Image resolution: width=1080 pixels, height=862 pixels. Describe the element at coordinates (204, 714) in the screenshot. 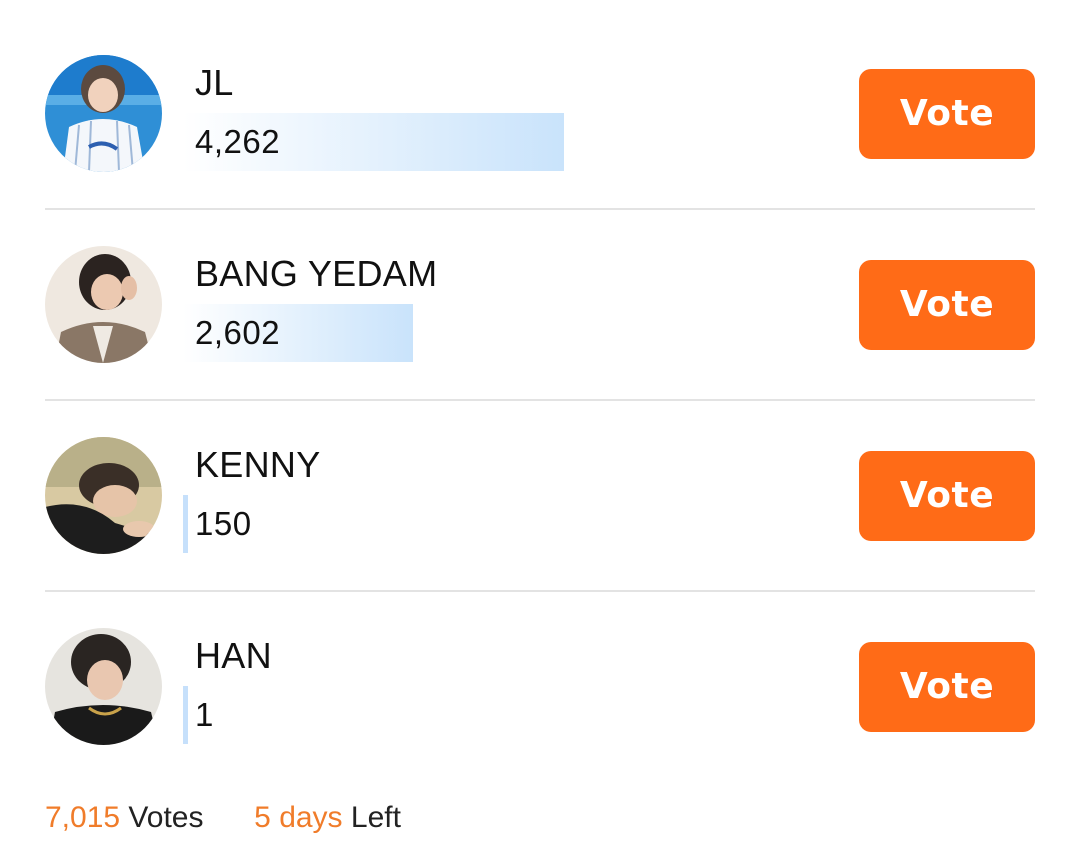

I see `vote-count: 1` at that location.